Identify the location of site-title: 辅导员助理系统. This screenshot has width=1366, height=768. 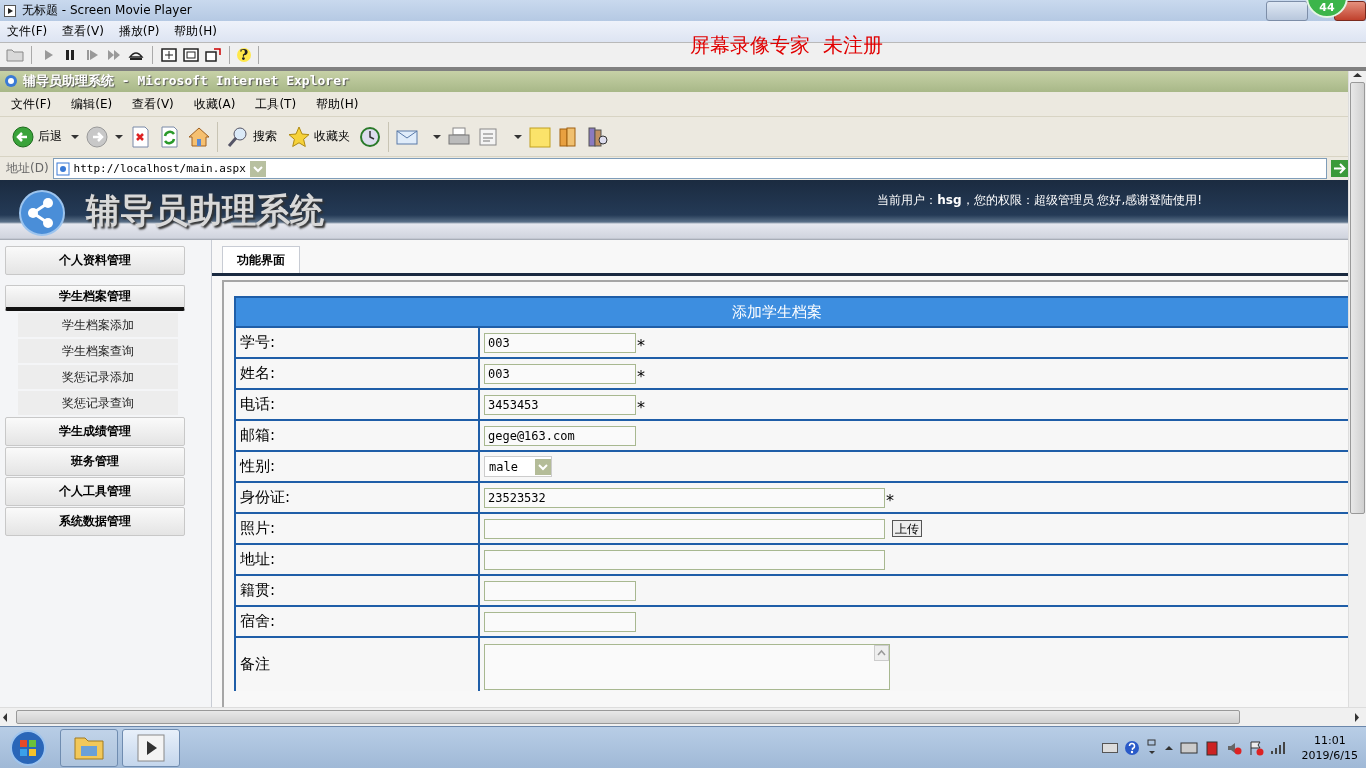
(205, 210).